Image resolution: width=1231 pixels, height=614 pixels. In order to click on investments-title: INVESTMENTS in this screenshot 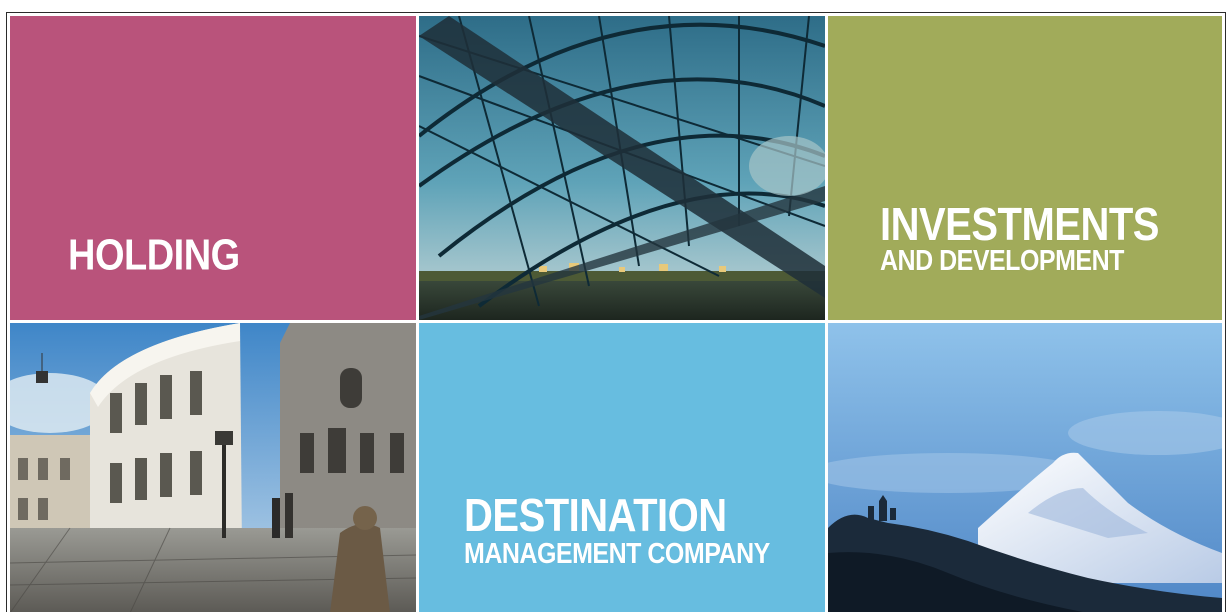, I will do `click(1019, 225)`.